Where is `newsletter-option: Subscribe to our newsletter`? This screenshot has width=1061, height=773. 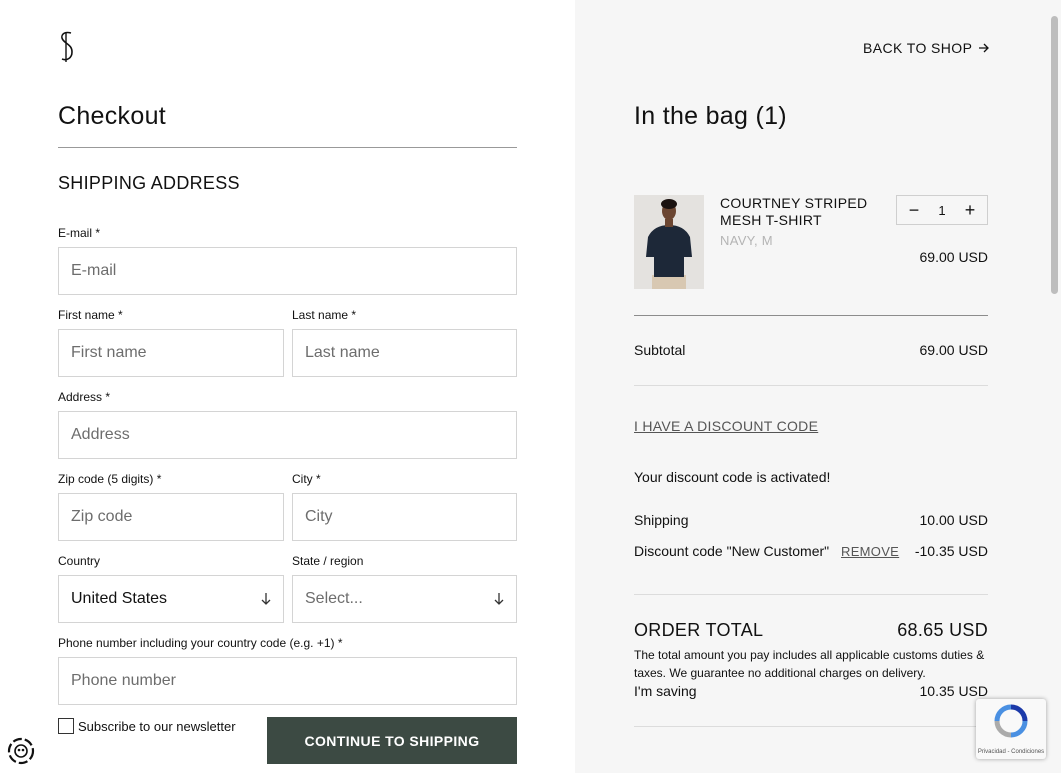 newsletter-option: Subscribe to our newsletter is located at coordinates (147, 726).